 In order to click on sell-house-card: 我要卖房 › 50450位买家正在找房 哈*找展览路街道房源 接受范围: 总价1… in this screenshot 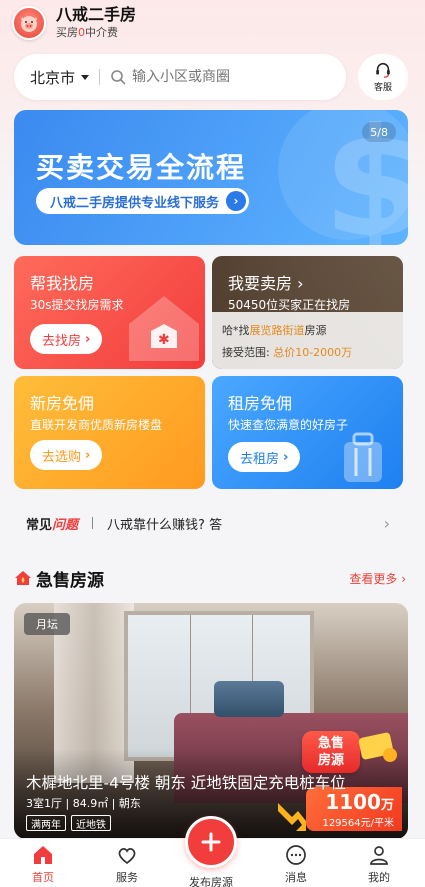, I will do `click(307, 312)`.